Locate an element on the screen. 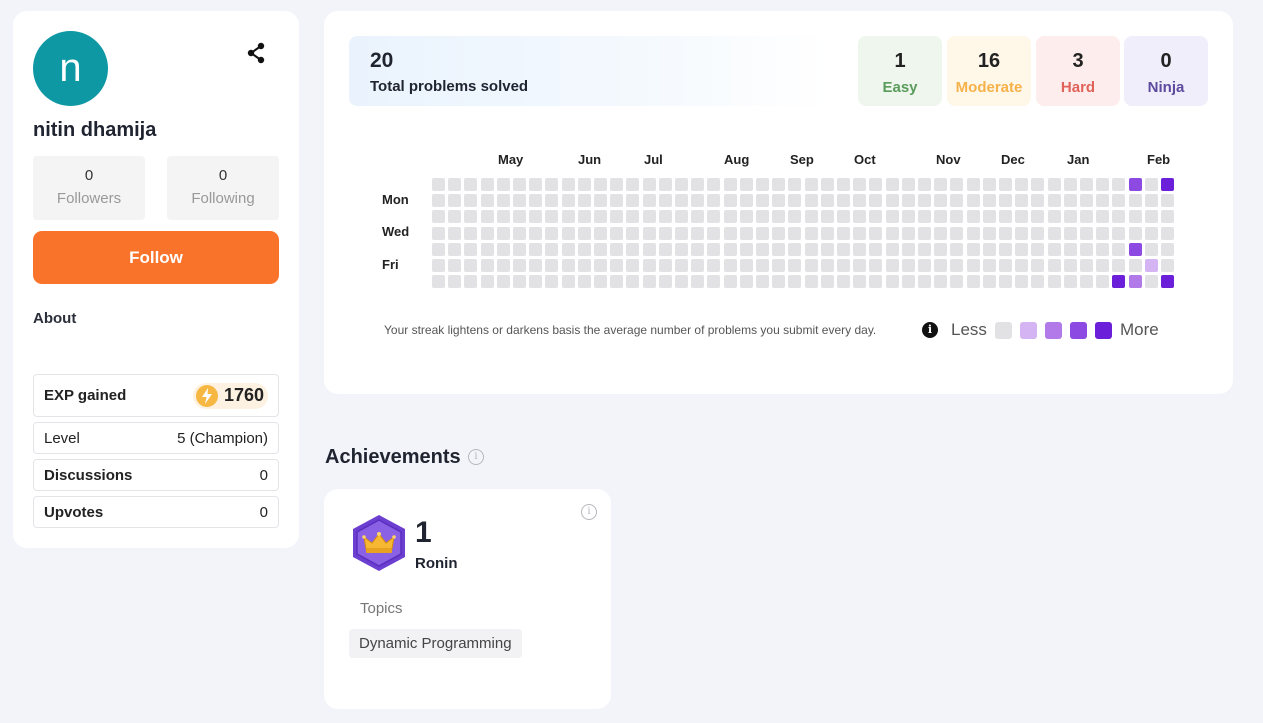  info-icon: i is located at coordinates (930, 330).